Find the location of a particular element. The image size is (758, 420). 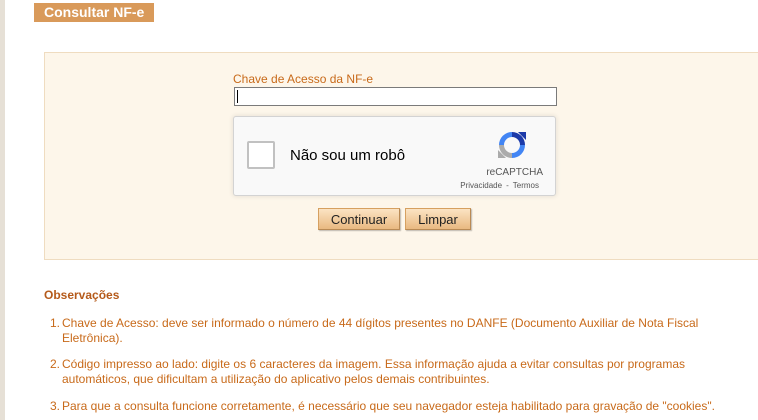

observation-number: 2. is located at coordinates (55, 364).